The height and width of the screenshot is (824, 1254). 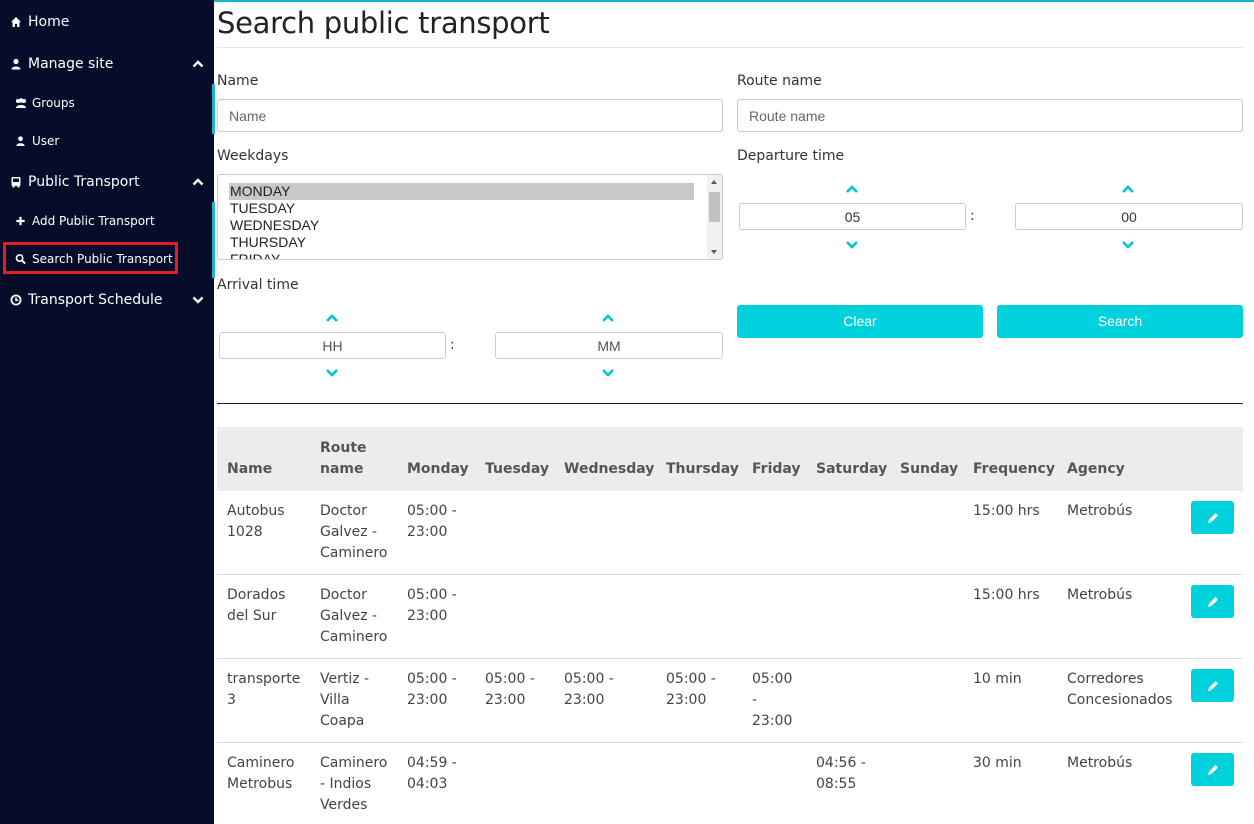 What do you see at coordinates (929, 469) in the screenshot?
I see `column-header-sunday: Sunday` at bounding box center [929, 469].